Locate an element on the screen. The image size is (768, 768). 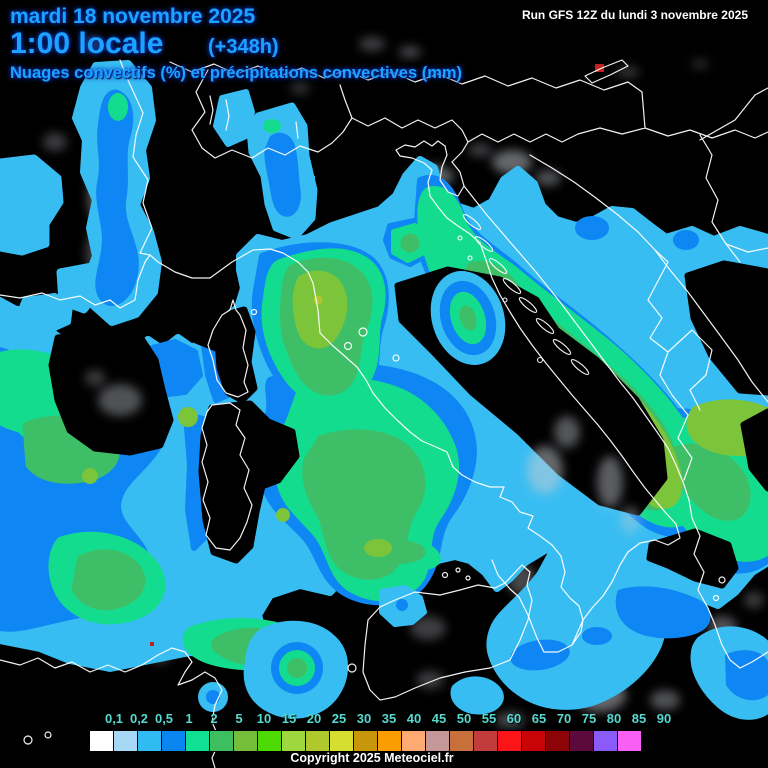
date-label: mardi 18 novembre 2025 is located at coordinates (133, 16).